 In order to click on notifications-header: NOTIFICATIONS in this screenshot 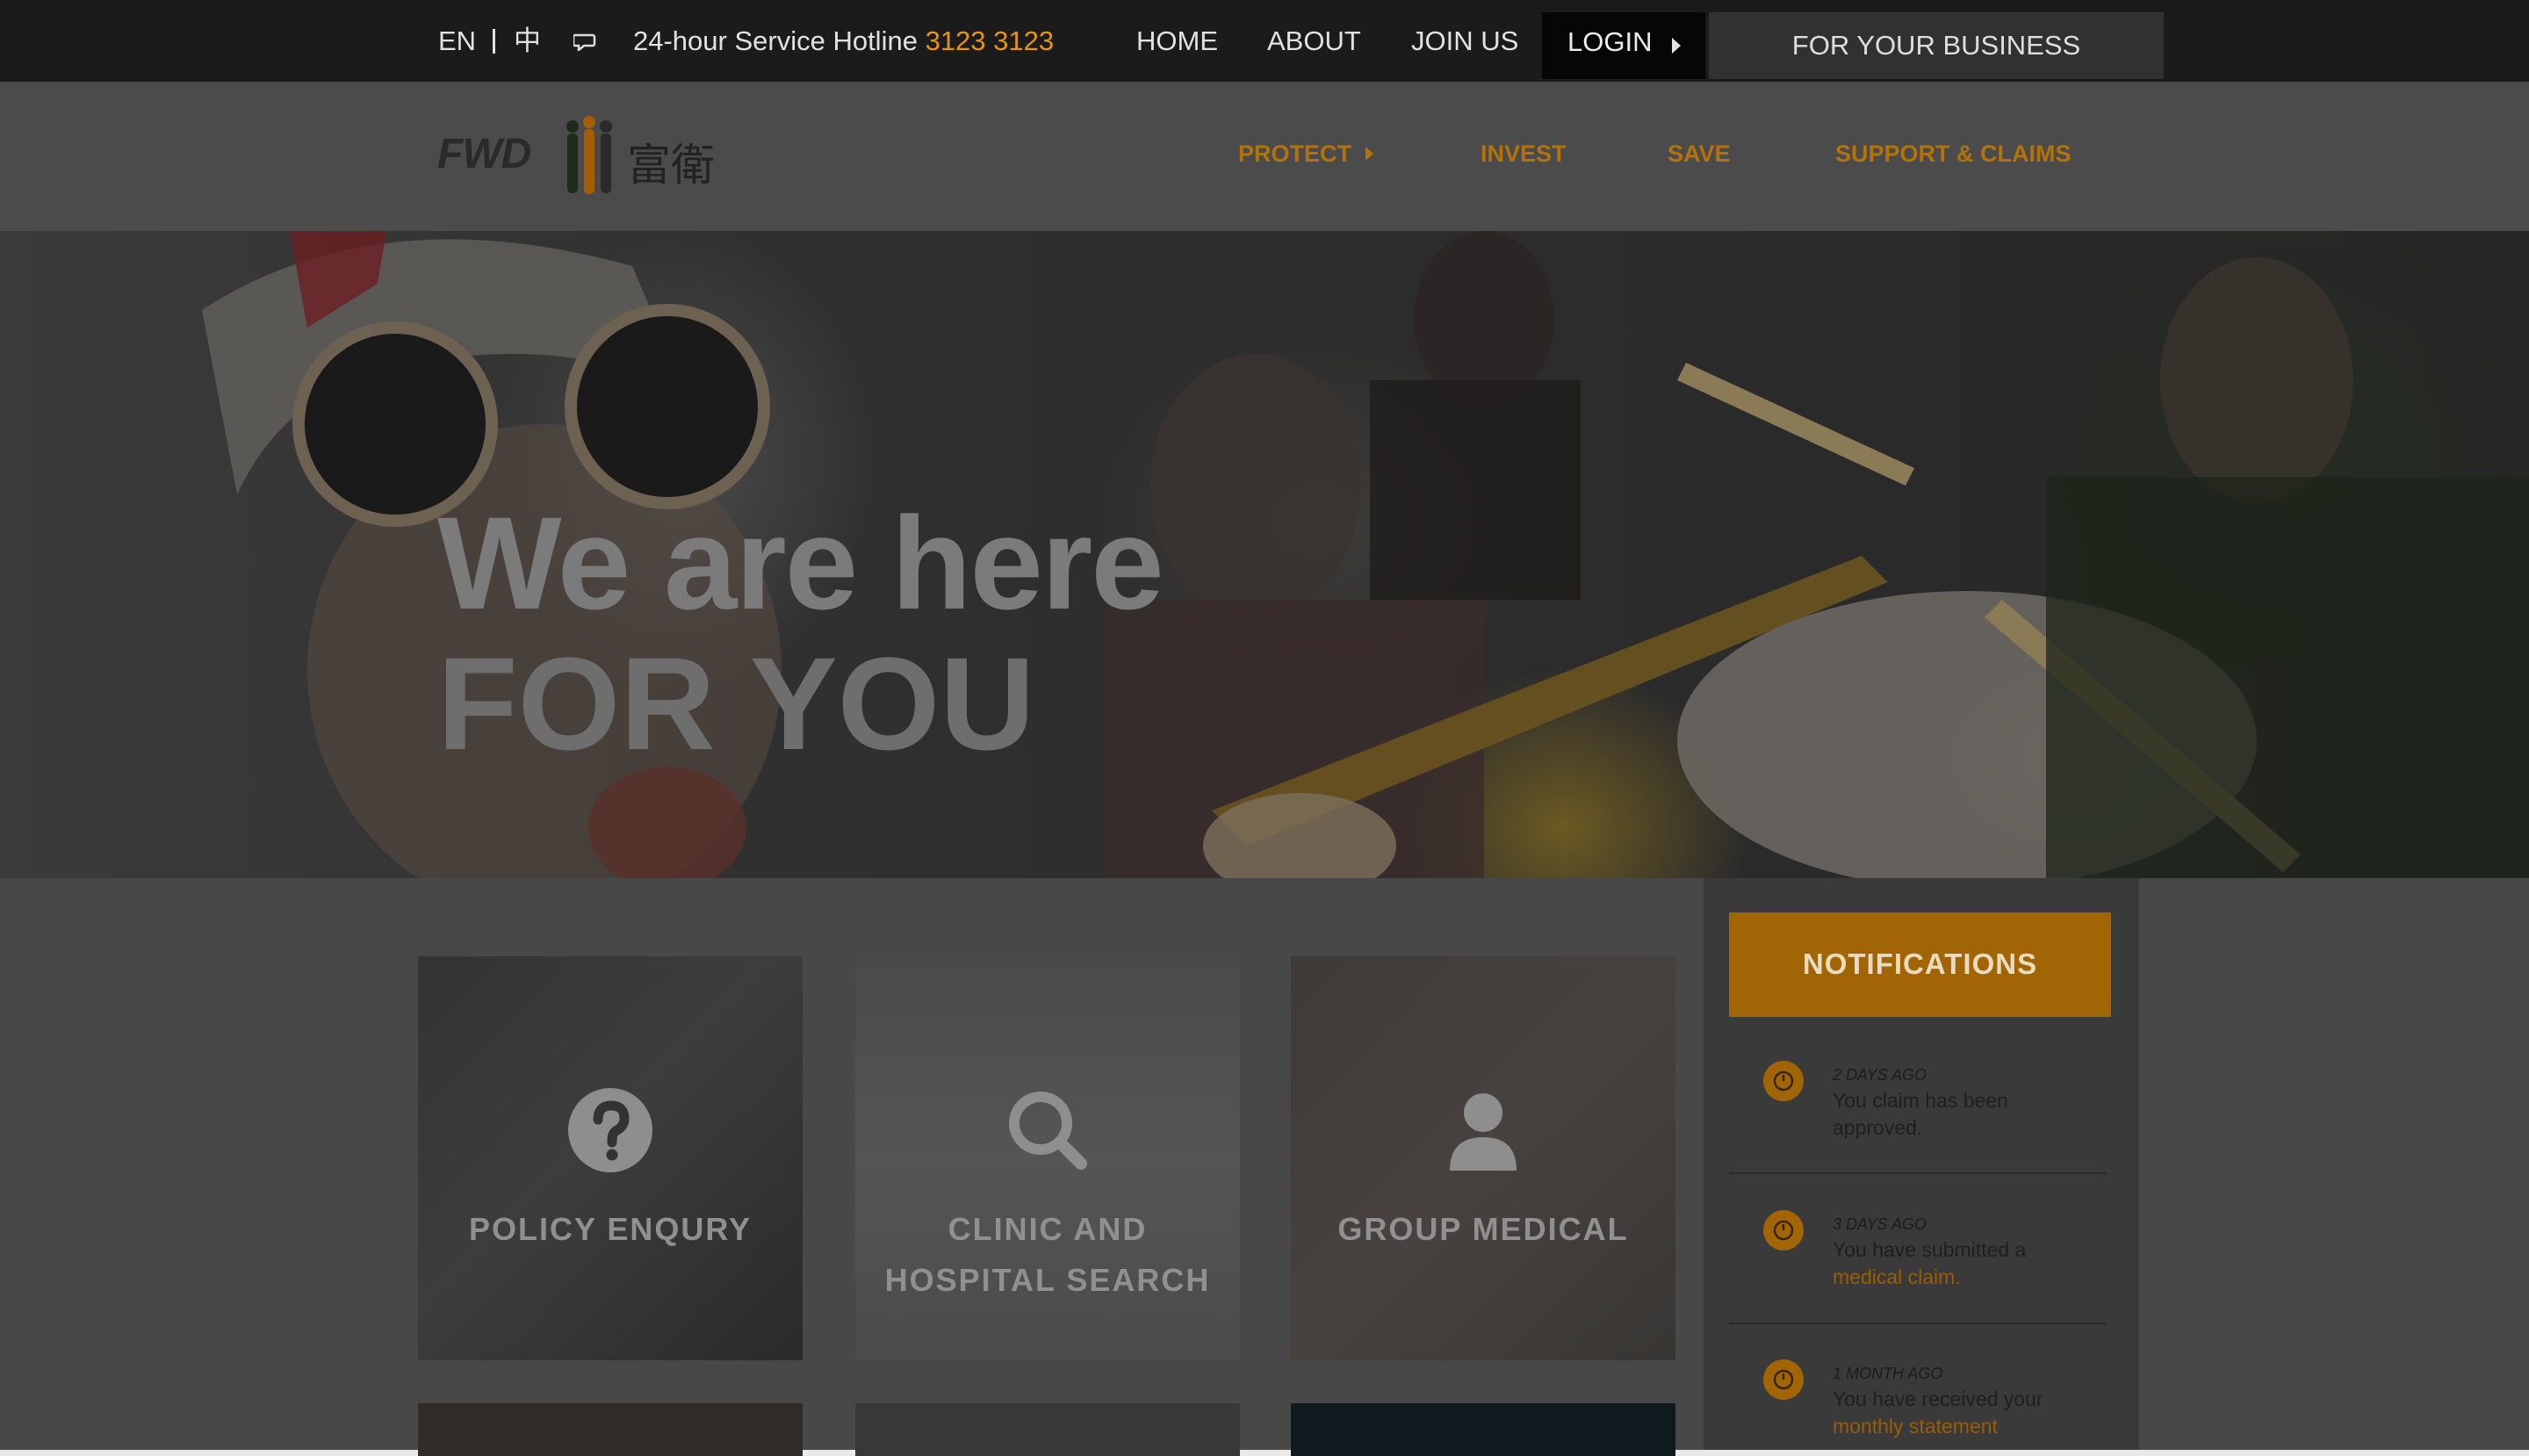, I will do `click(1920, 964)`.